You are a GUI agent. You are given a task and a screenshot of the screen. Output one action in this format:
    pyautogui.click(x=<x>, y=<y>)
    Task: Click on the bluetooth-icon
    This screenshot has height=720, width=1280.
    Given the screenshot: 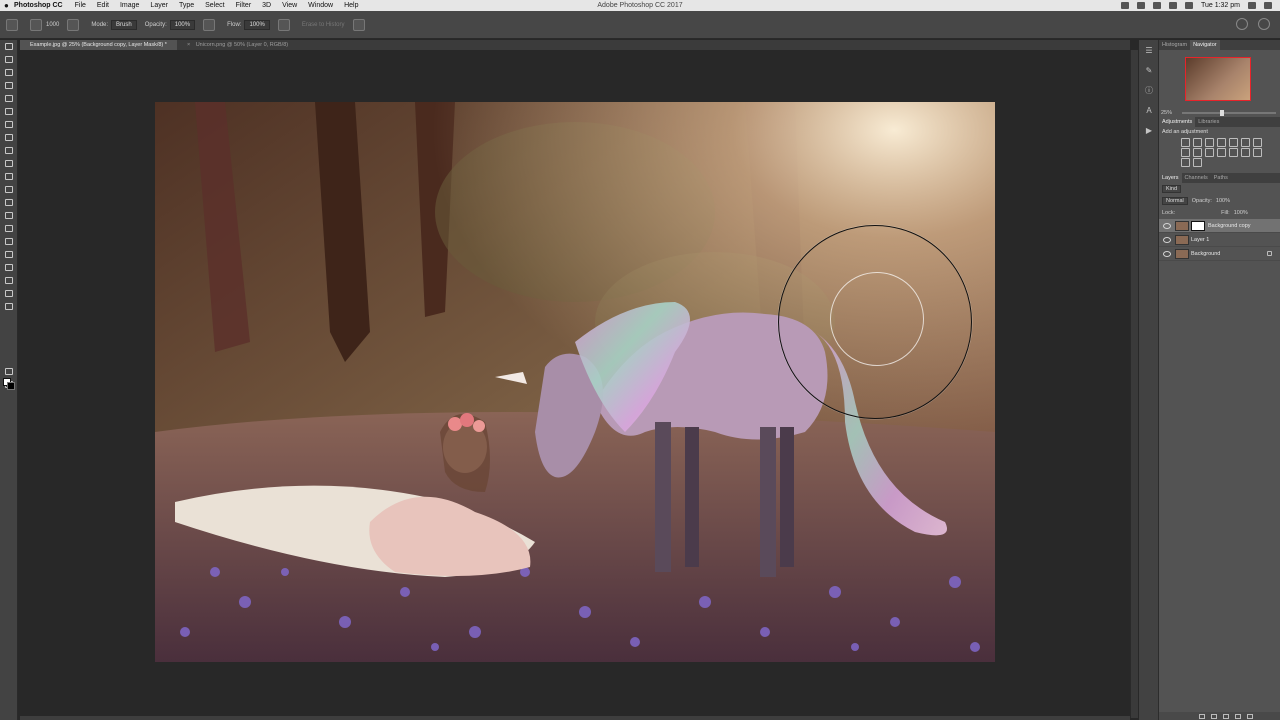 What is the action you would take?
    pyautogui.click(x=1140, y=5)
    